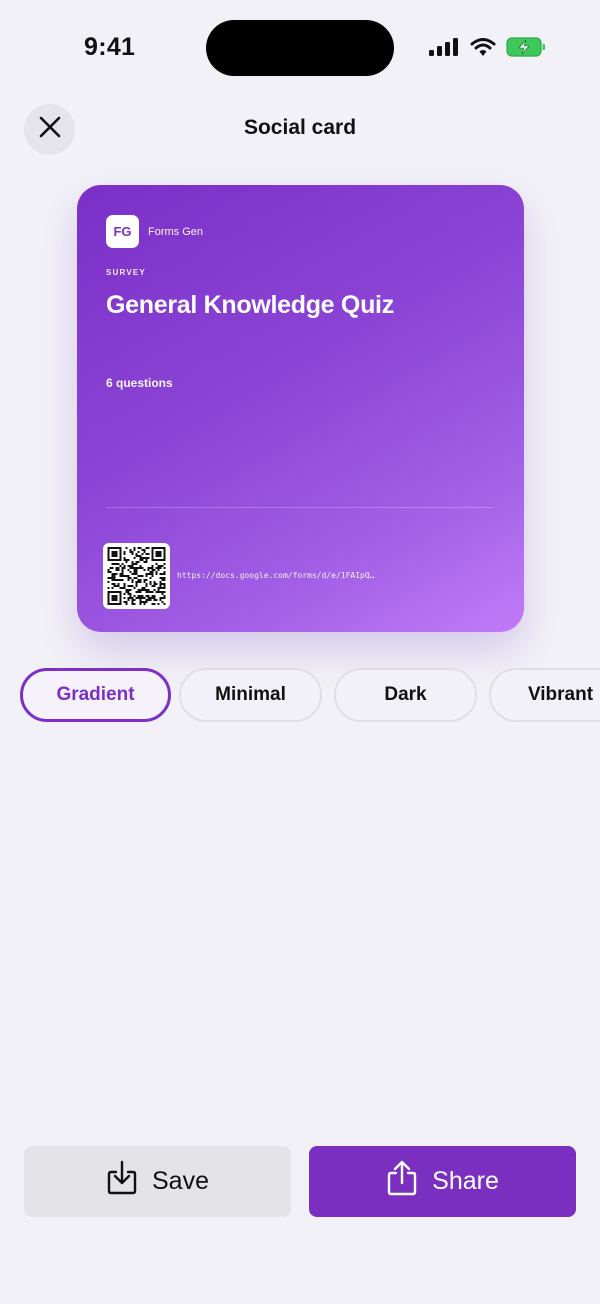 Image resolution: width=600 pixels, height=1304 pixels. Describe the element at coordinates (300, 48) in the screenshot. I see `dynamic-island` at that location.